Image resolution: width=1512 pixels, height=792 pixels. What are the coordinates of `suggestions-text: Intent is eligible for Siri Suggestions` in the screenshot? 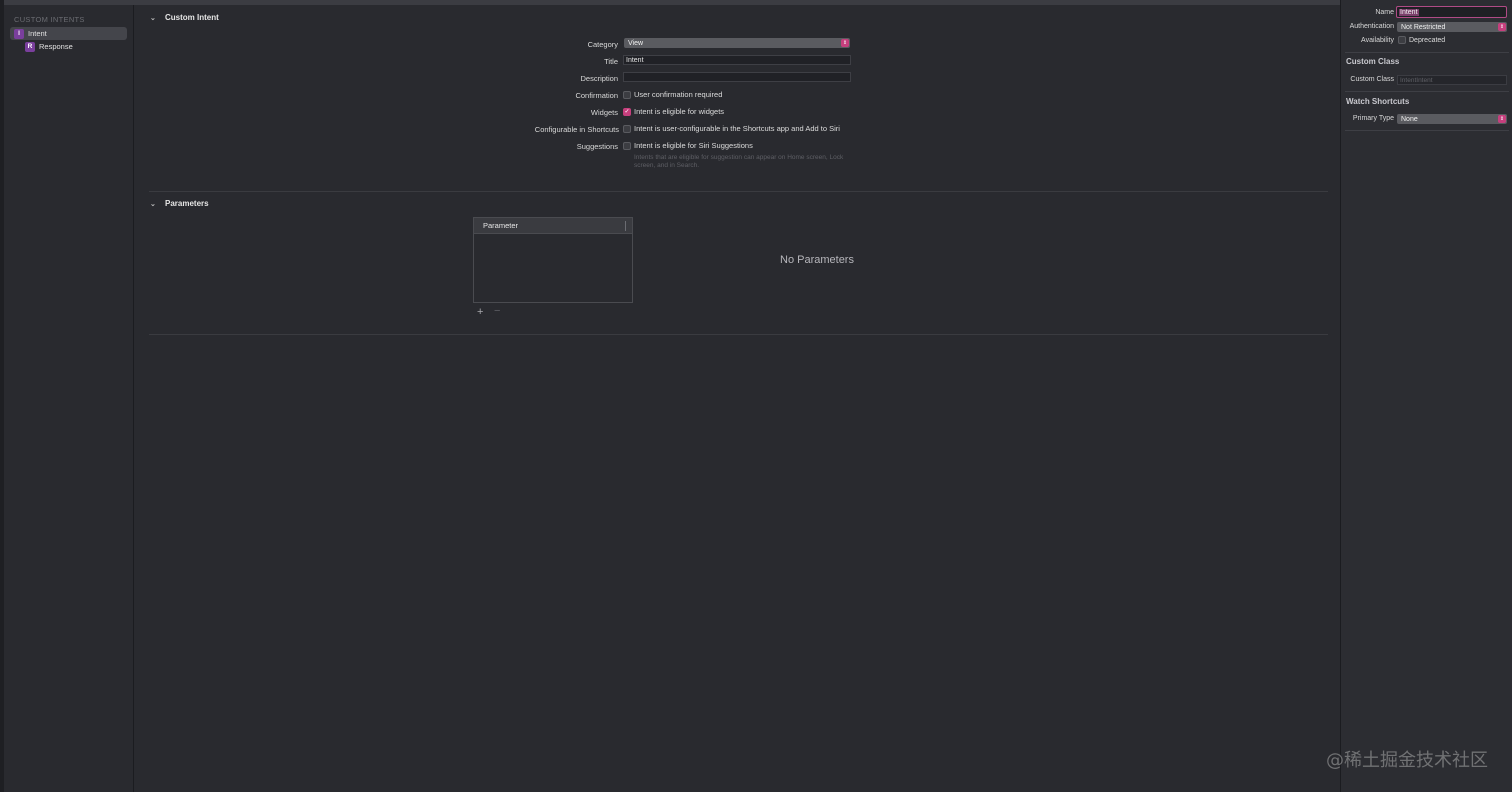 It's located at (693, 145).